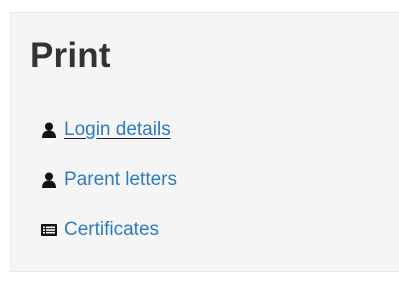 Image resolution: width=399 pixels, height=284 pixels. I want to click on login-details-link: Login details, so click(117, 130).